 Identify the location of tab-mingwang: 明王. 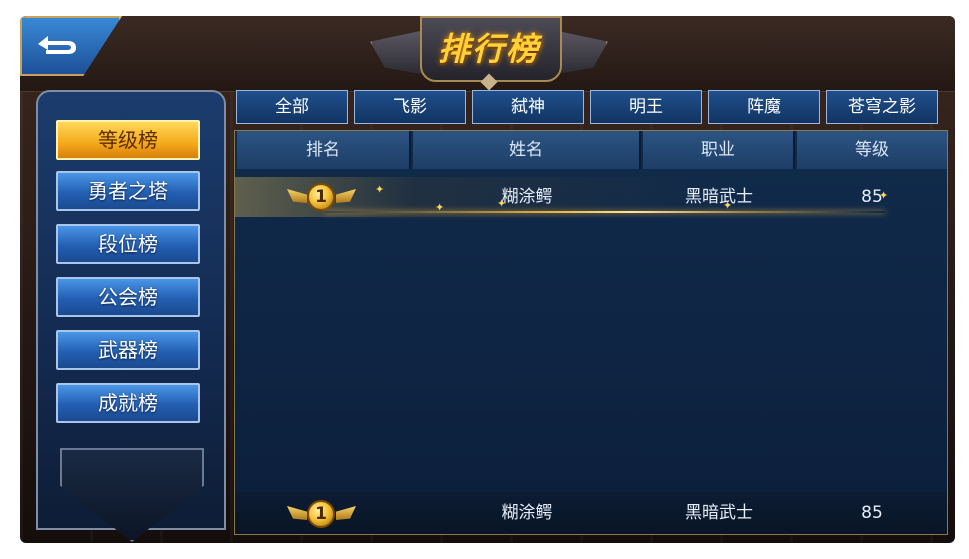
(646, 107).